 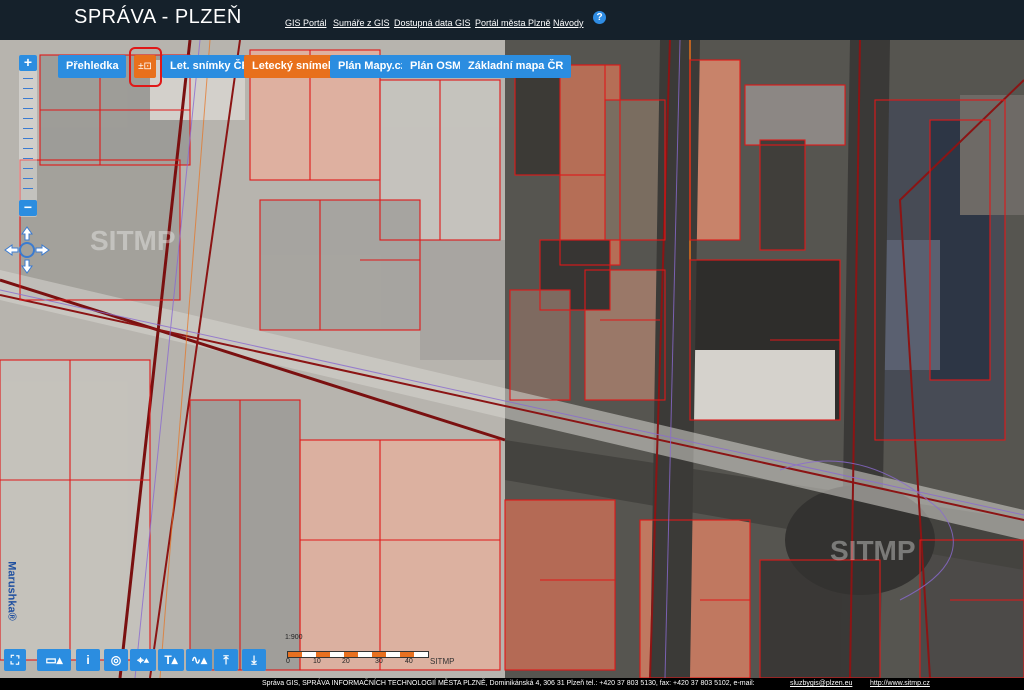 What do you see at coordinates (317, 661) in the screenshot?
I see `scale-tick: 10` at bounding box center [317, 661].